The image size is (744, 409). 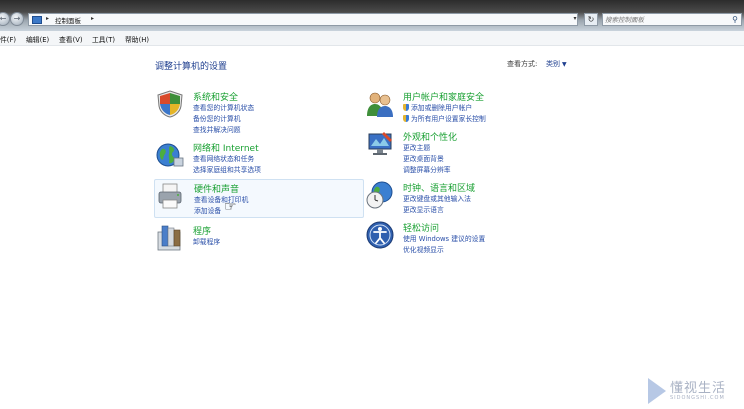 I want to click on watermark: 懂视生活 SIDONGSHI.COM, so click(x=695, y=391).